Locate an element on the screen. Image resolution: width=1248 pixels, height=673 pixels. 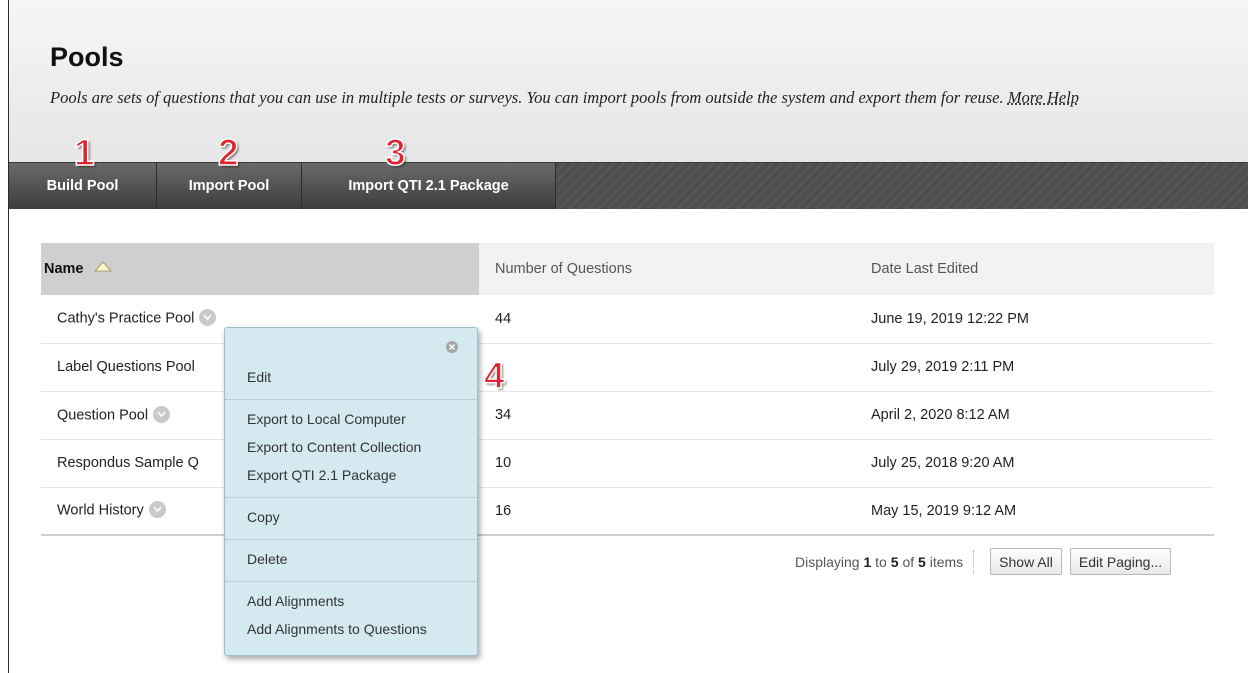
pagination-end: 5 is located at coordinates (894, 561).